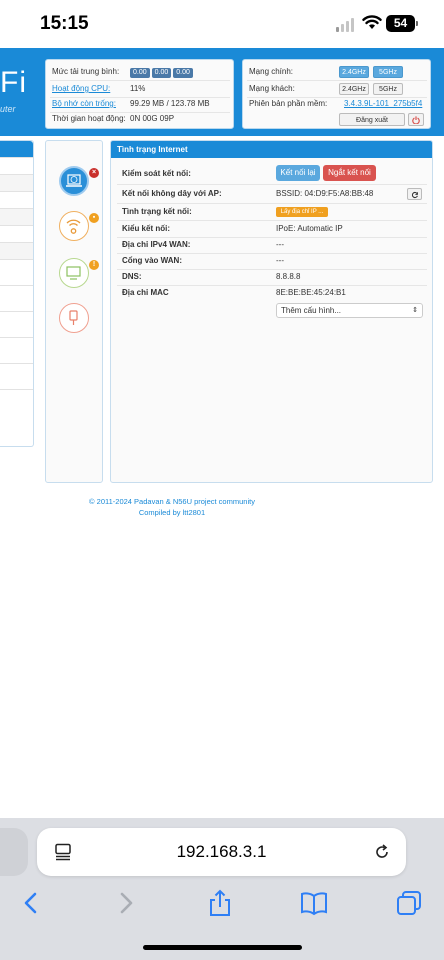  Describe the element at coordinates (280, 260) in the screenshot. I see `wan-gateway-value: ---` at that location.